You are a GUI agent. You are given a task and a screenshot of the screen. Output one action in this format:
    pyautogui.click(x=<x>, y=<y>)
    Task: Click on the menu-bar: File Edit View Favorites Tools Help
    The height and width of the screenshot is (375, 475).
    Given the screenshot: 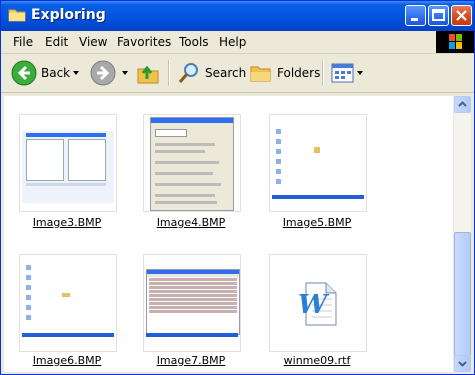 What is the action you would take?
    pyautogui.click(x=237, y=42)
    